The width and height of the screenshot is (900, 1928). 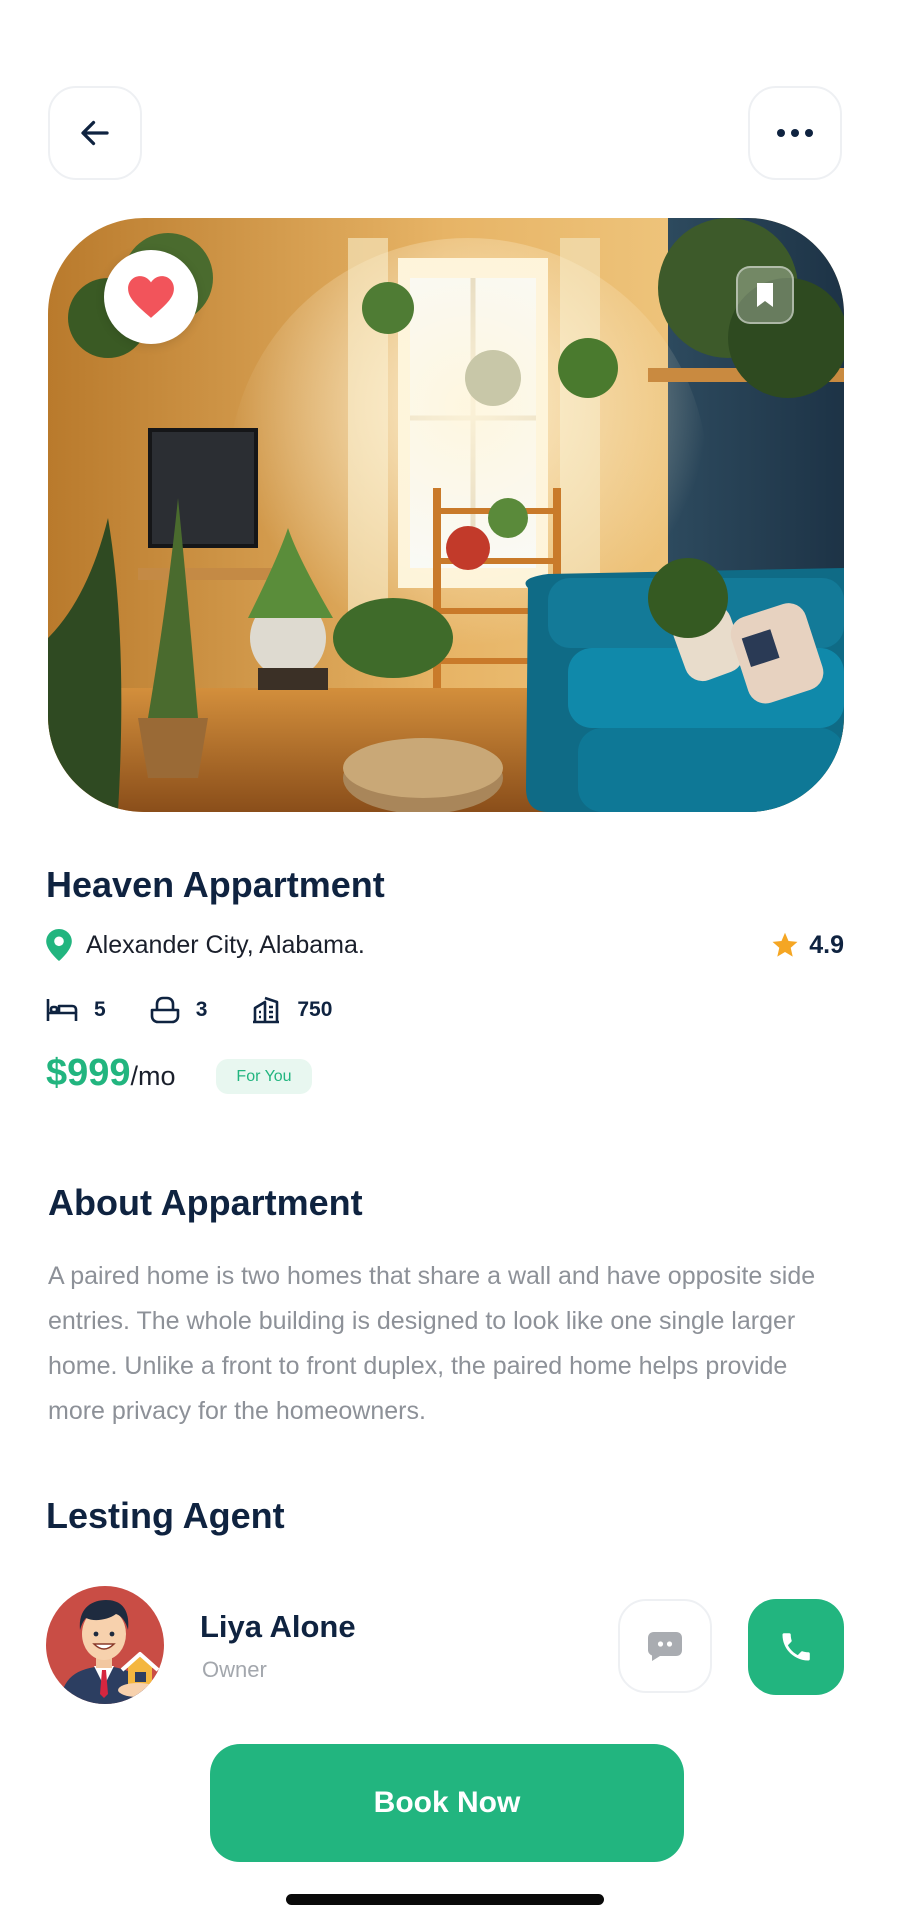 I want to click on bookmark-icon, so click(x=765, y=295).